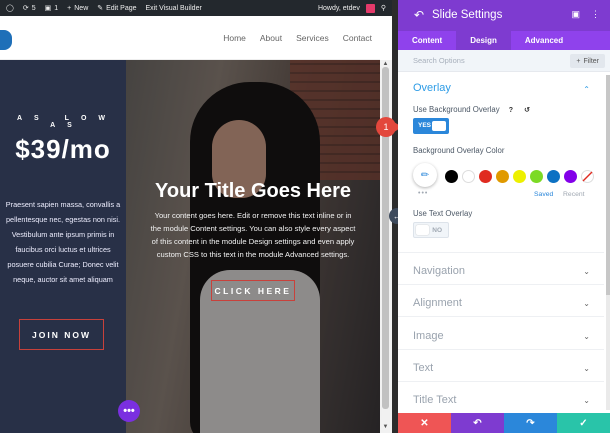 This screenshot has height=433, width=610. I want to click on discard-button: ✕, so click(424, 423).